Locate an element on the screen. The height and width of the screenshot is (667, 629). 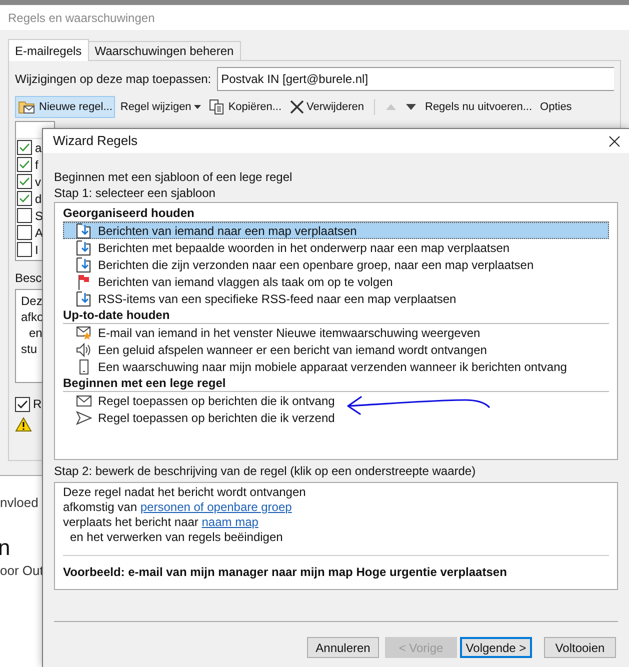
description-text: en is located at coordinates (36, 333).